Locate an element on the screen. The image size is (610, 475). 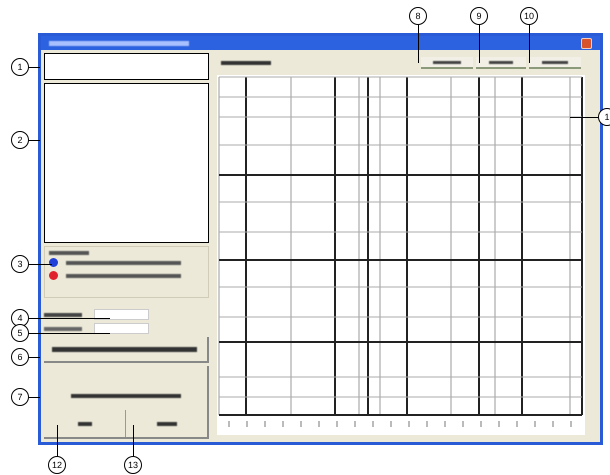
input-field is located at coordinates (121, 328).